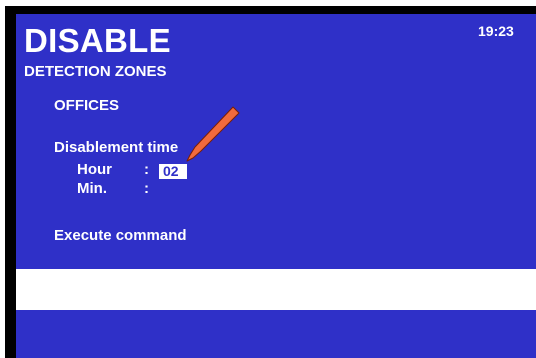 This screenshot has height=358, width=536. What do you see at coordinates (113, 170) in the screenshot?
I see `hour-row: Hour :` at bounding box center [113, 170].